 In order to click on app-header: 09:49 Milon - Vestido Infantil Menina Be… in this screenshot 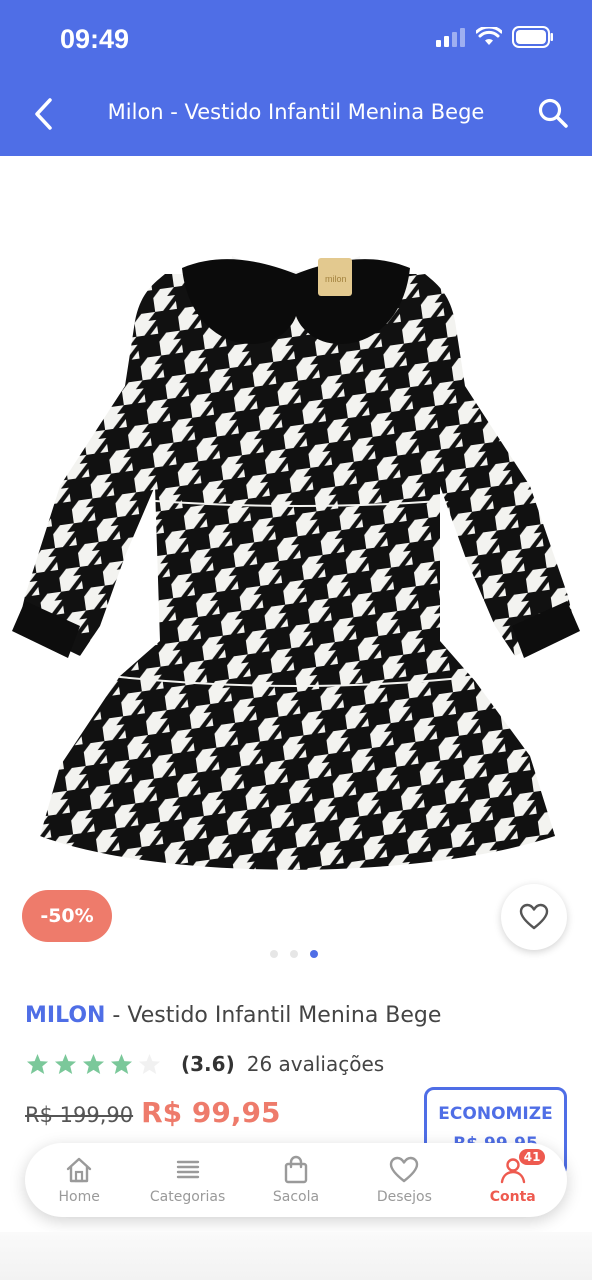, I will do `click(296, 78)`.